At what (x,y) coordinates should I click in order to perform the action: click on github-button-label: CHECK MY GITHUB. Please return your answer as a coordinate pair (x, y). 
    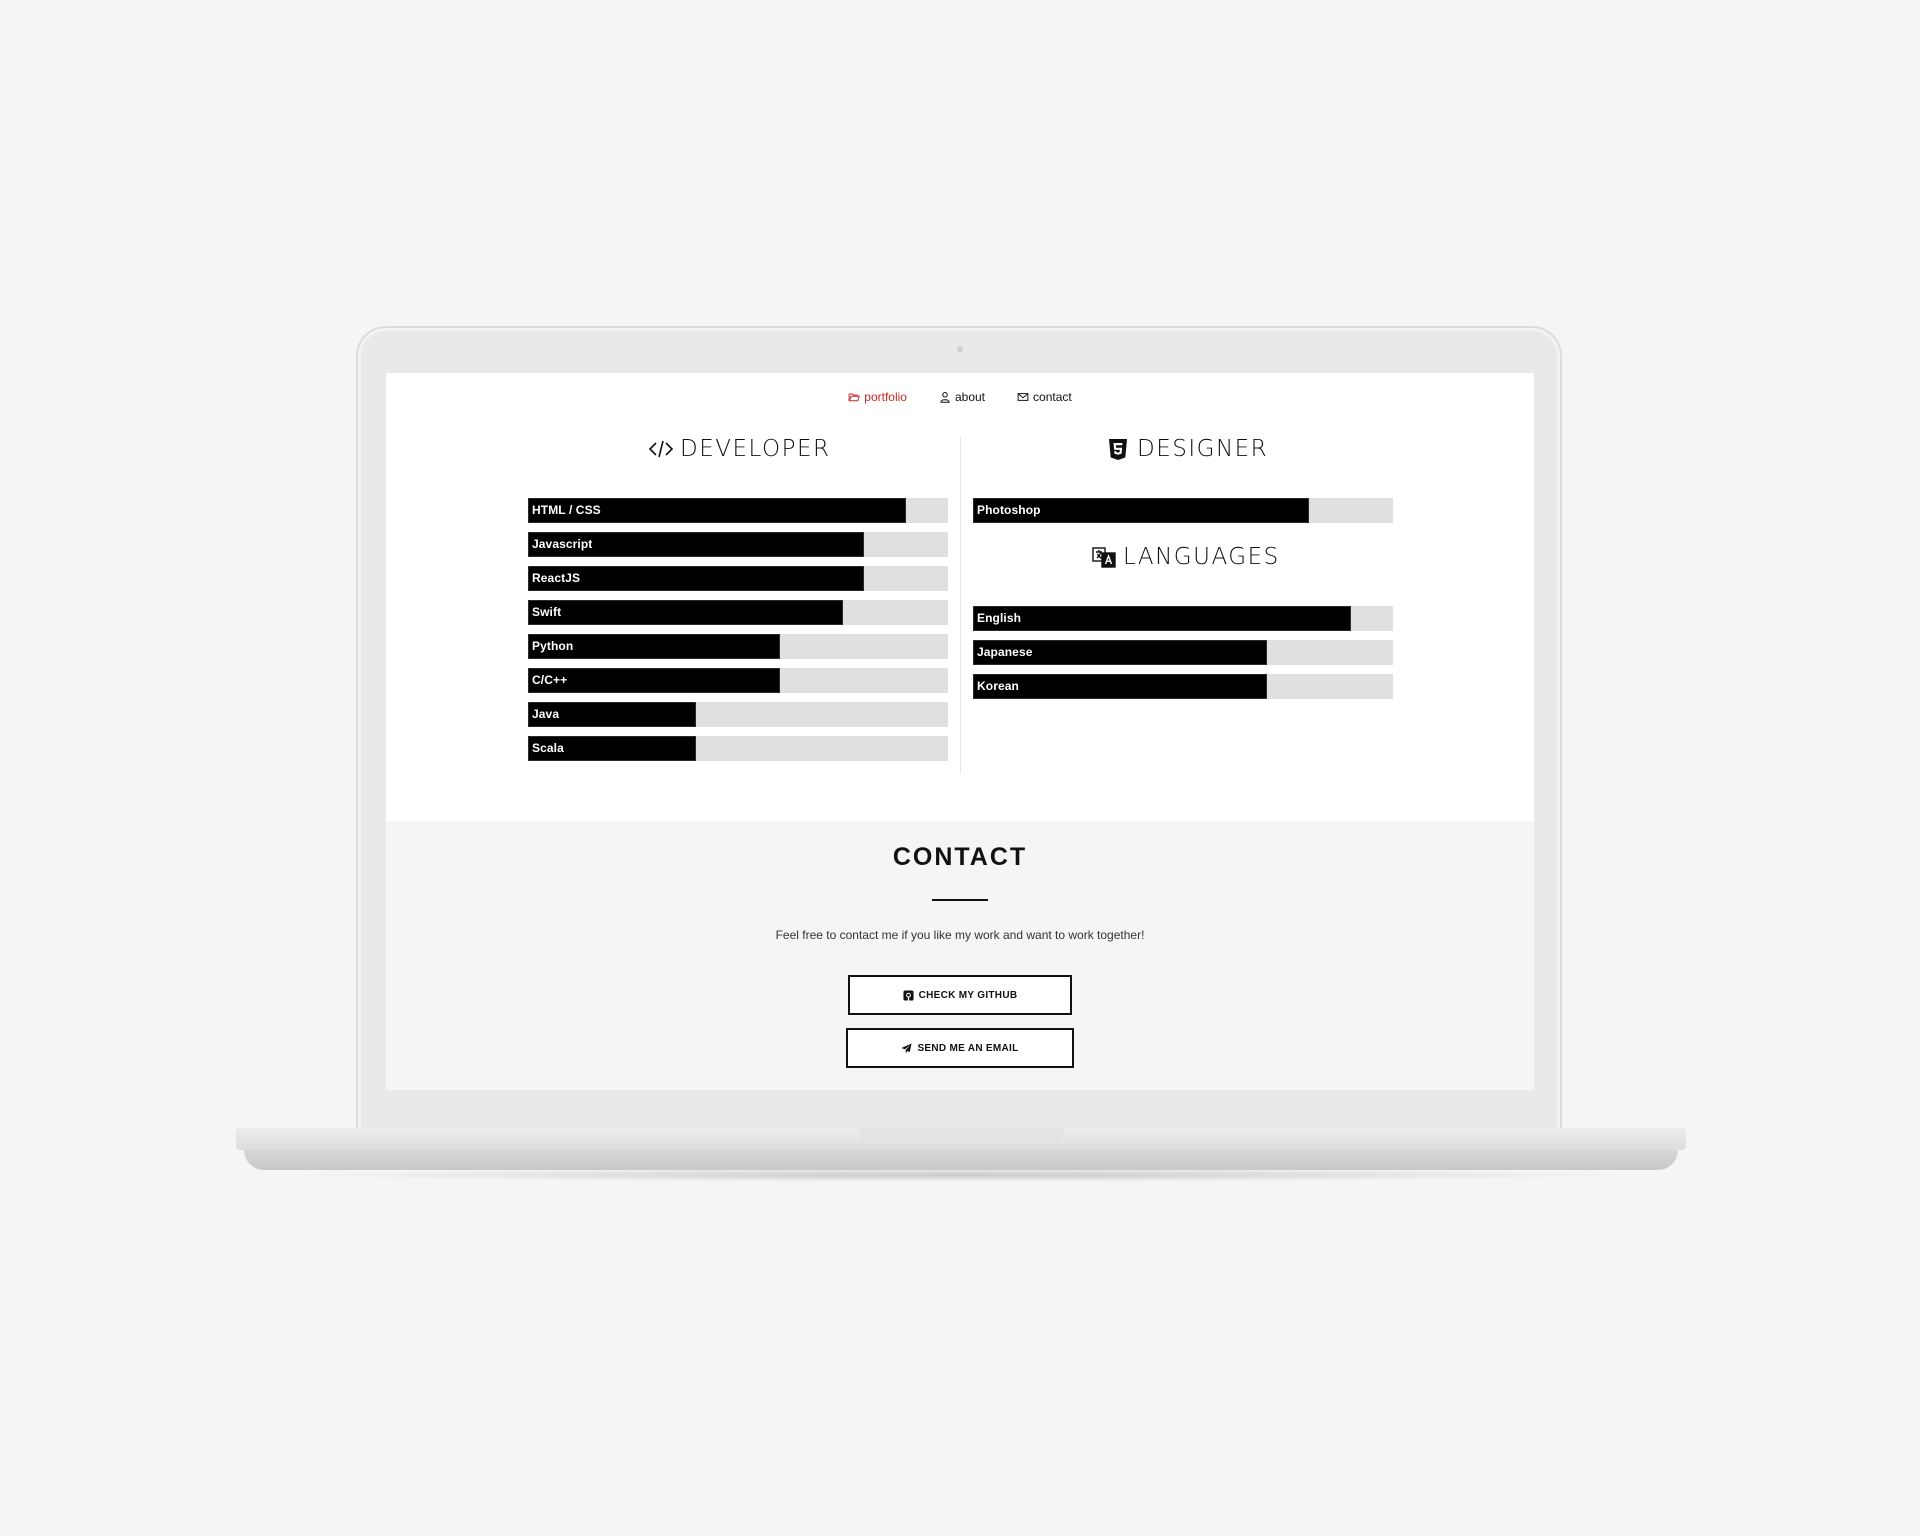
    Looking at the image, I should click on (968, 995).